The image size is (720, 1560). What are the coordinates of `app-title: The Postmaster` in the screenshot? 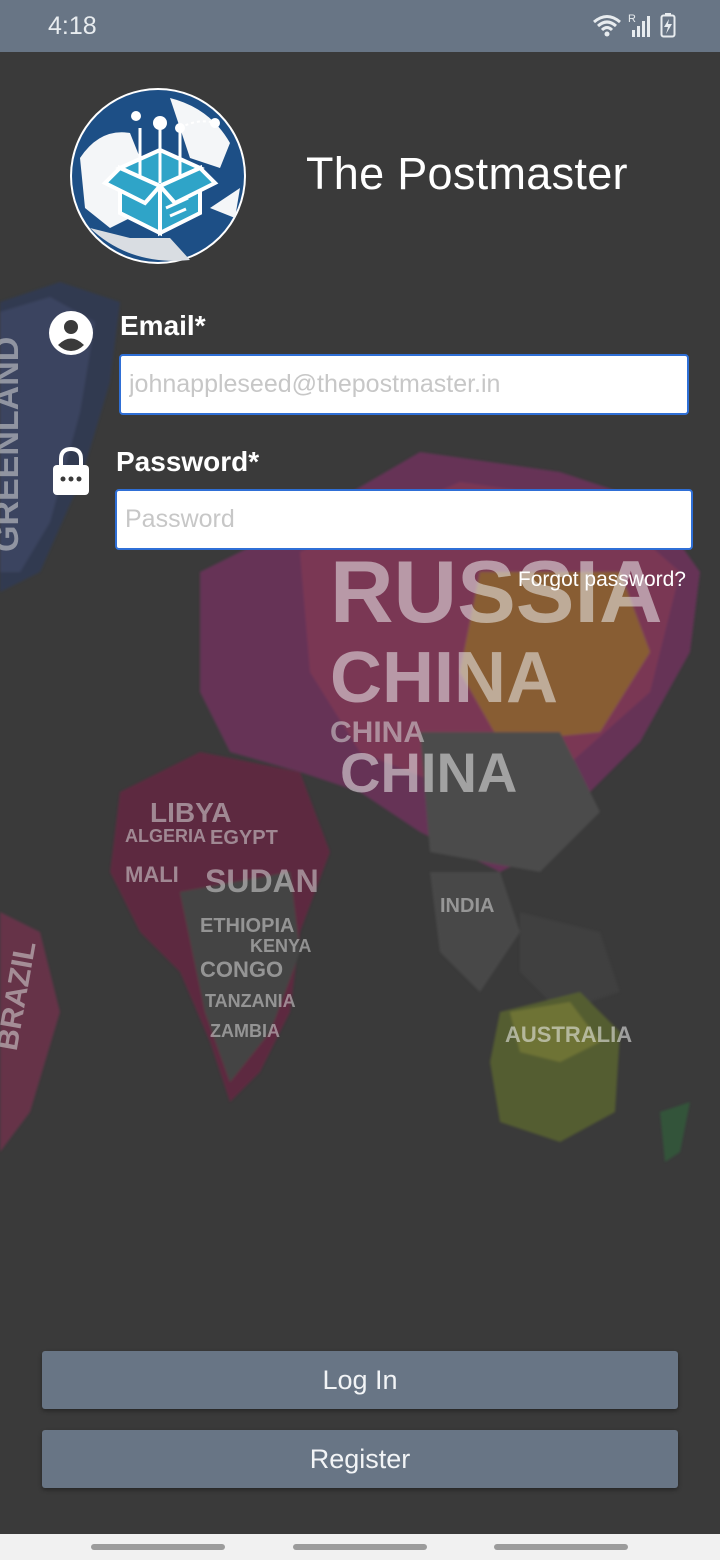 It's located at (467, 173).